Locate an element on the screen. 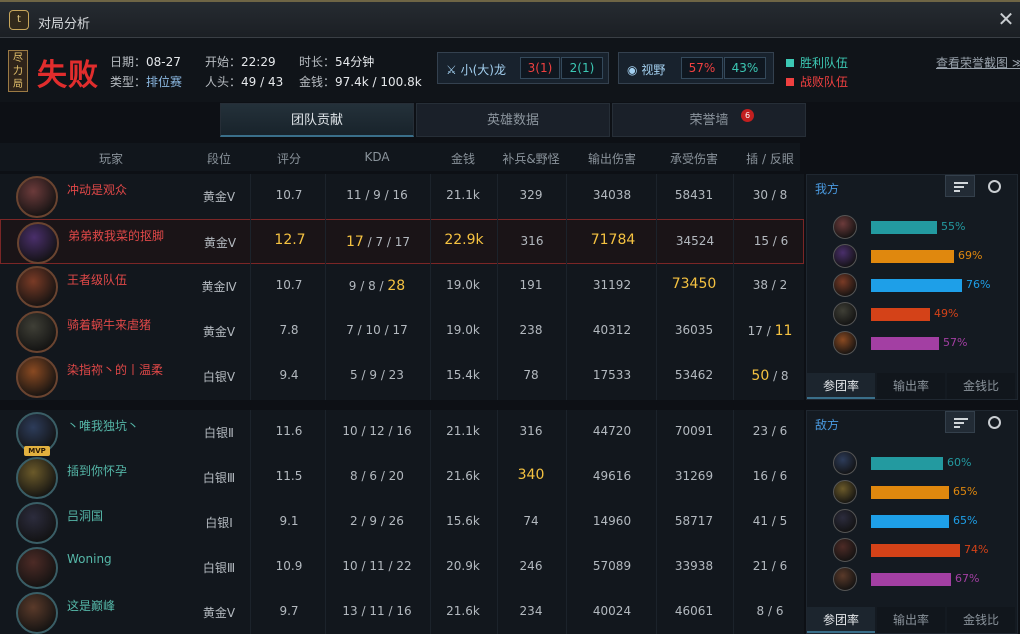  participation-percent: 65% is located at coordinates (965, 520).